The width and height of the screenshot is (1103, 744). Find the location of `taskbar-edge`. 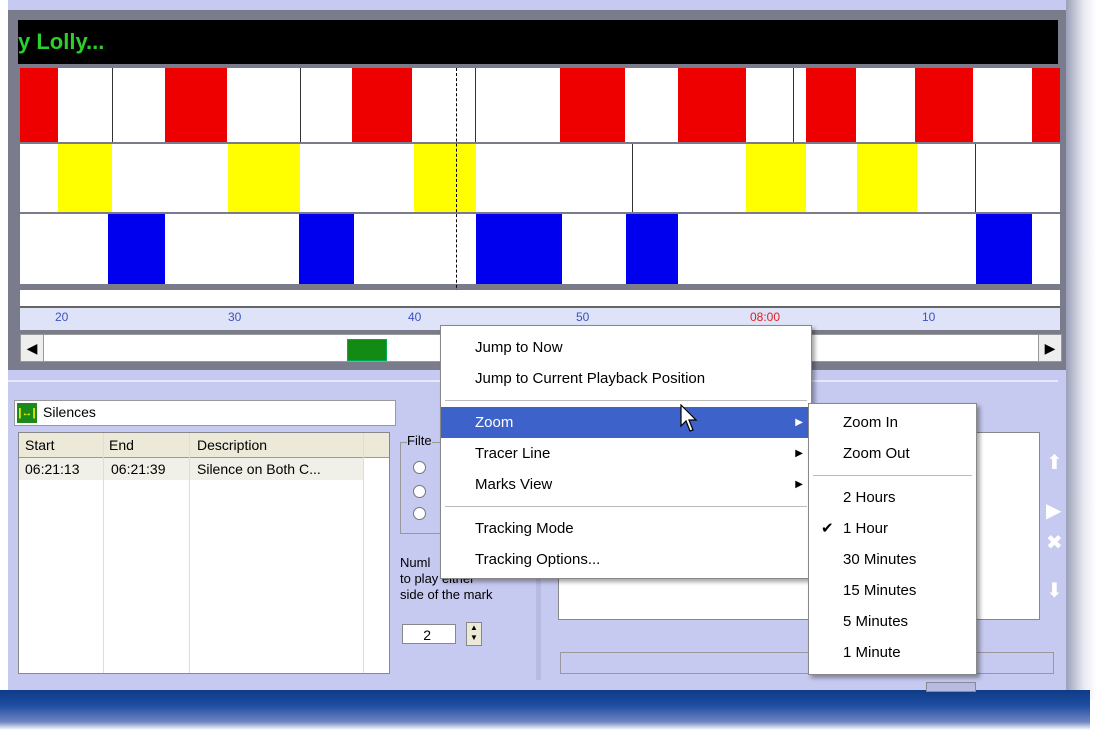

taskbar-edge is located at coordinates (545, 710).